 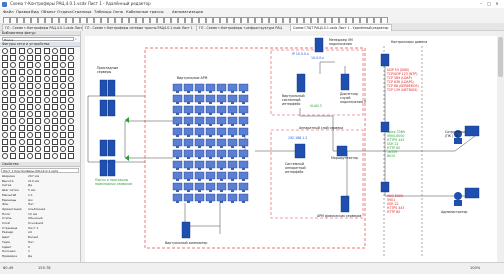 I want to click on sys-interface-icon, so click(x=300, y=151).